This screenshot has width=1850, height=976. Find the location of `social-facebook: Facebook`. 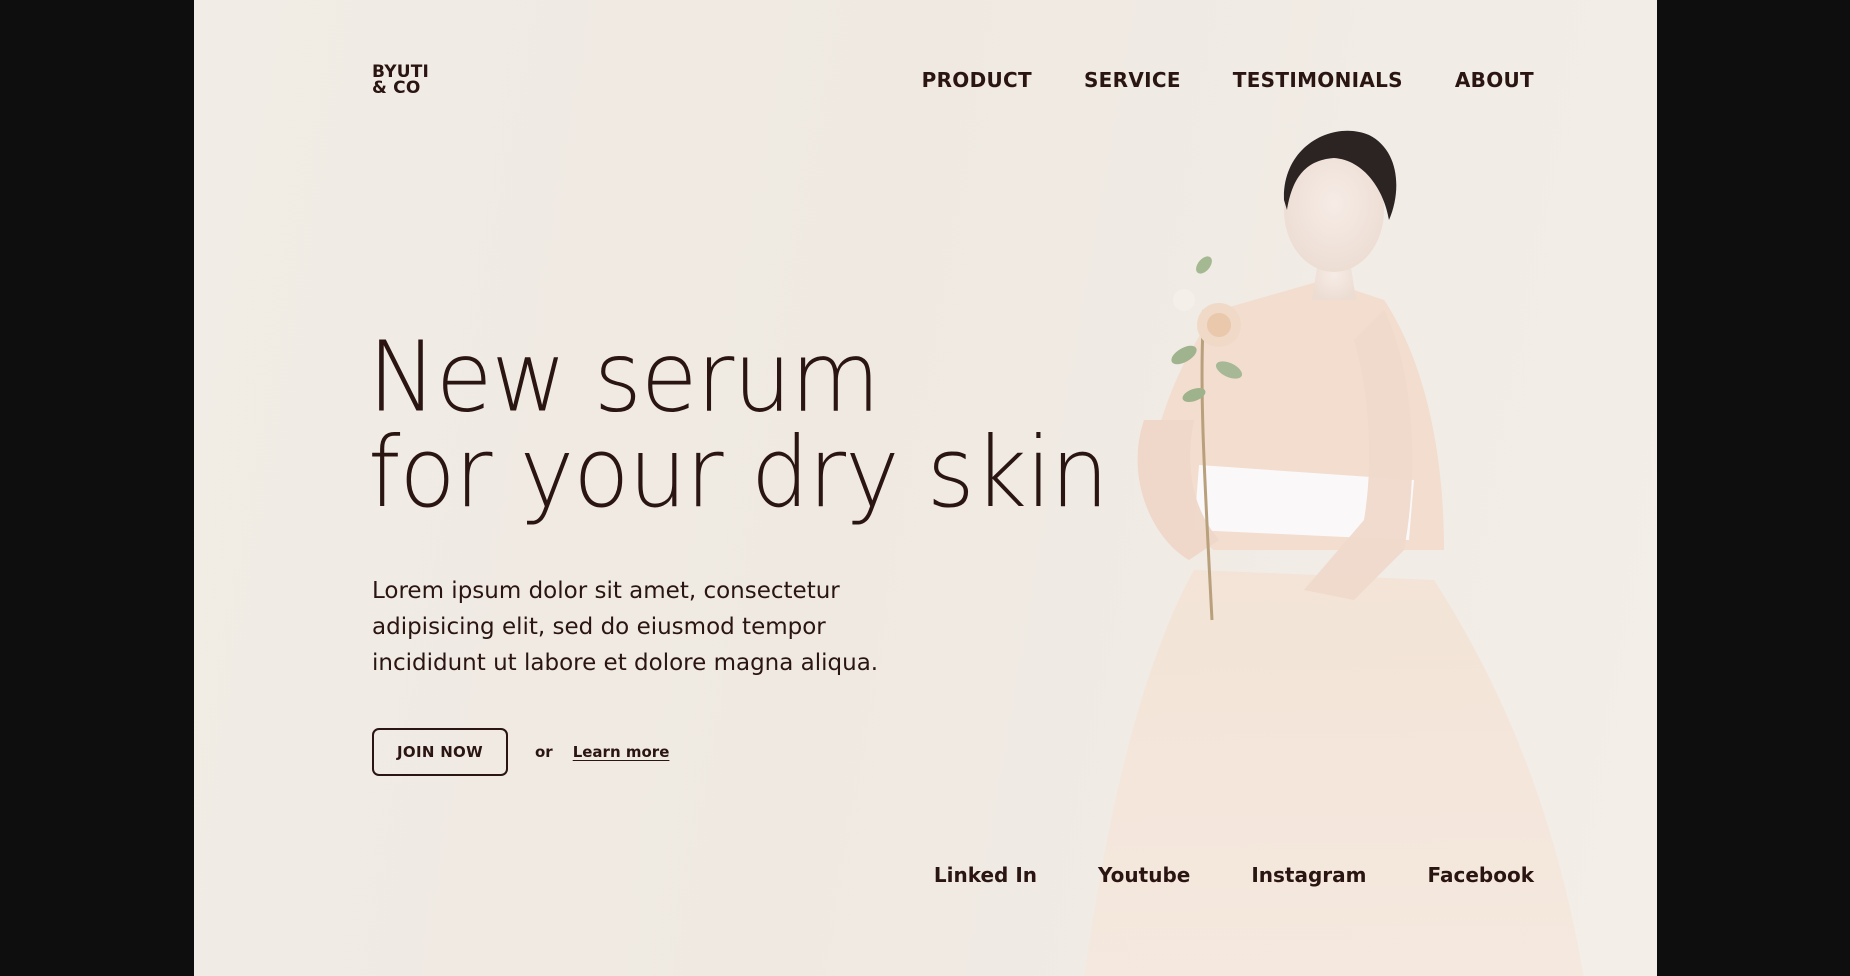

social-facebook: Facebook is located at coordinates (1480, 875).